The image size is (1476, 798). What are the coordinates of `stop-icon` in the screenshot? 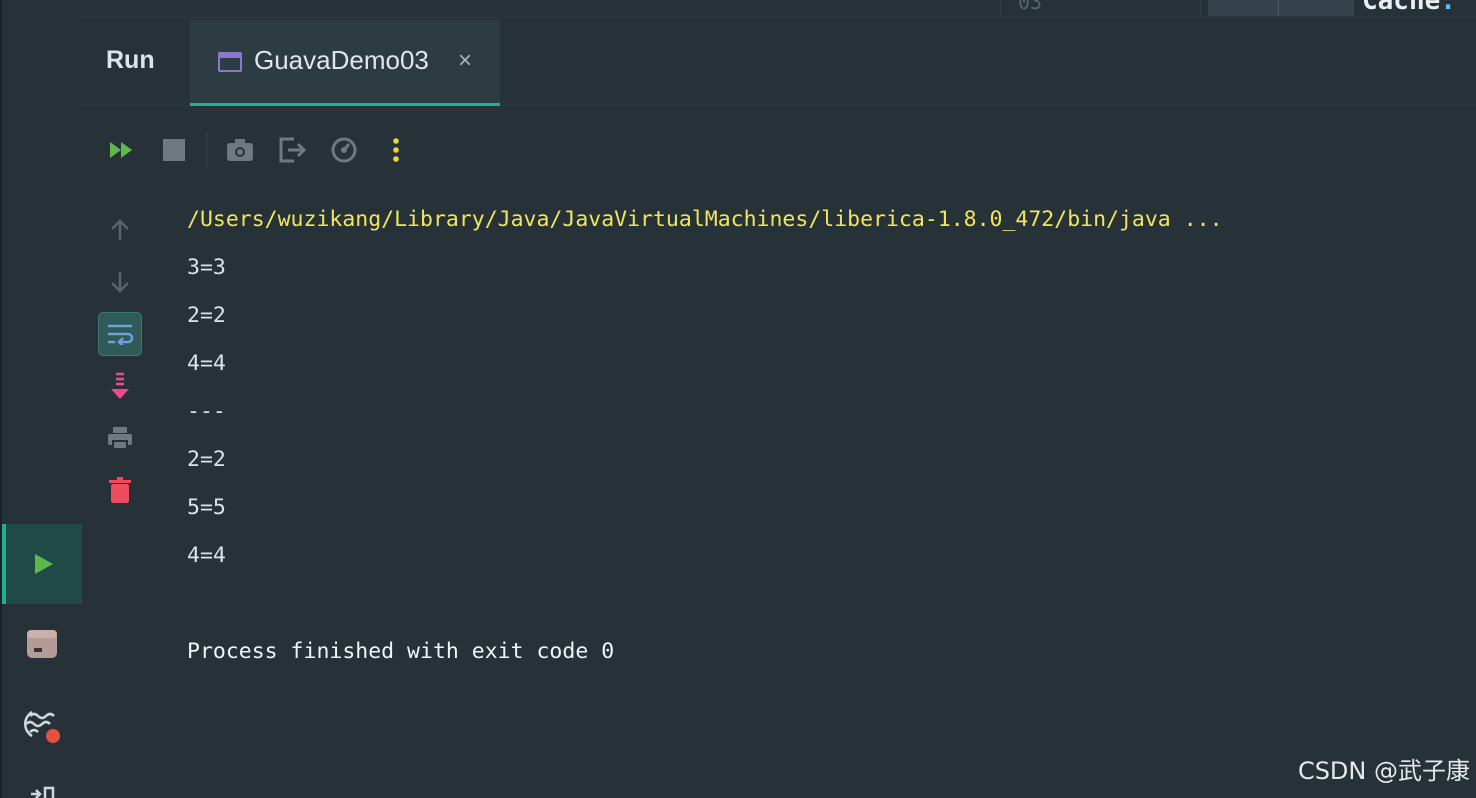 It's located at (174, 150).